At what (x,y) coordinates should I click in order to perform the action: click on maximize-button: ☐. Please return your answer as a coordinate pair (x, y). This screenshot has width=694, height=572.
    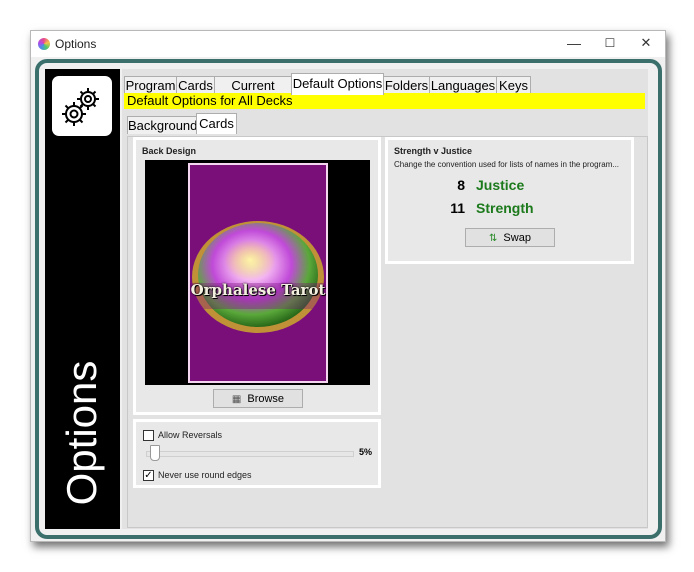
    Looking at the image, I should click on (610, 44).